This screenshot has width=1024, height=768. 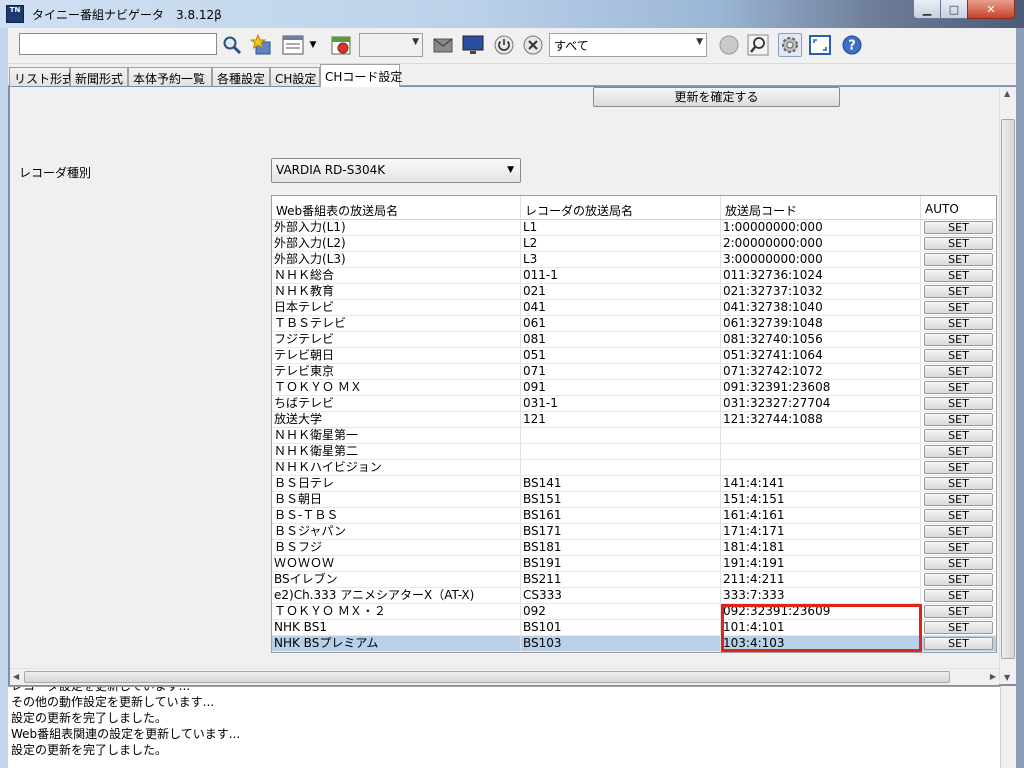 I want to click on web-station-cell: ＮＨＫ総合, so click(x=396, y=275).